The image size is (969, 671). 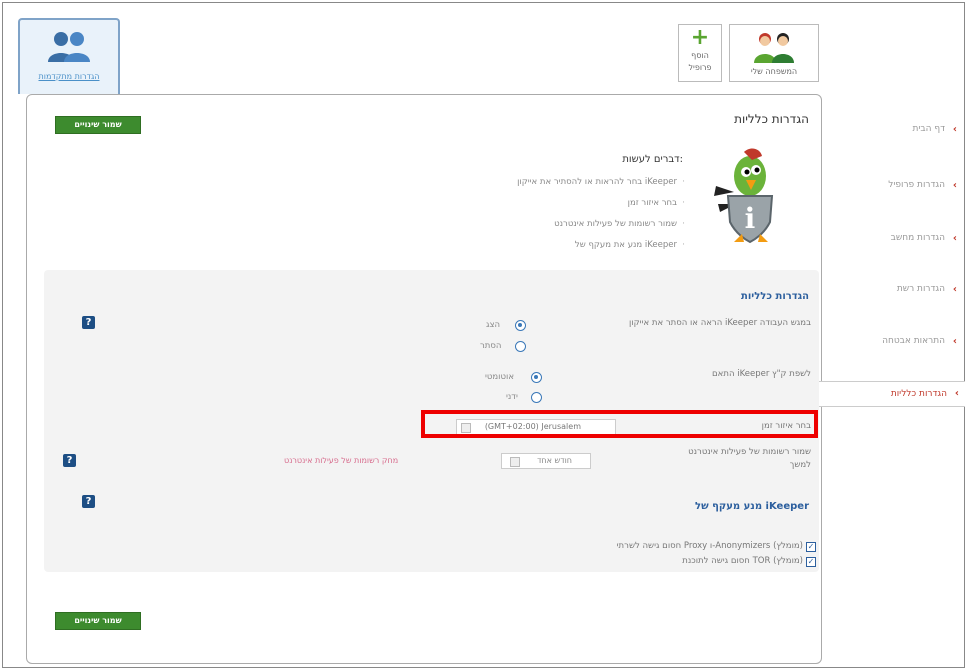 What do you see at coordinates (536, 397) in the screenshot?
I see `manual-language-radio` at bounding box center [536, 397].